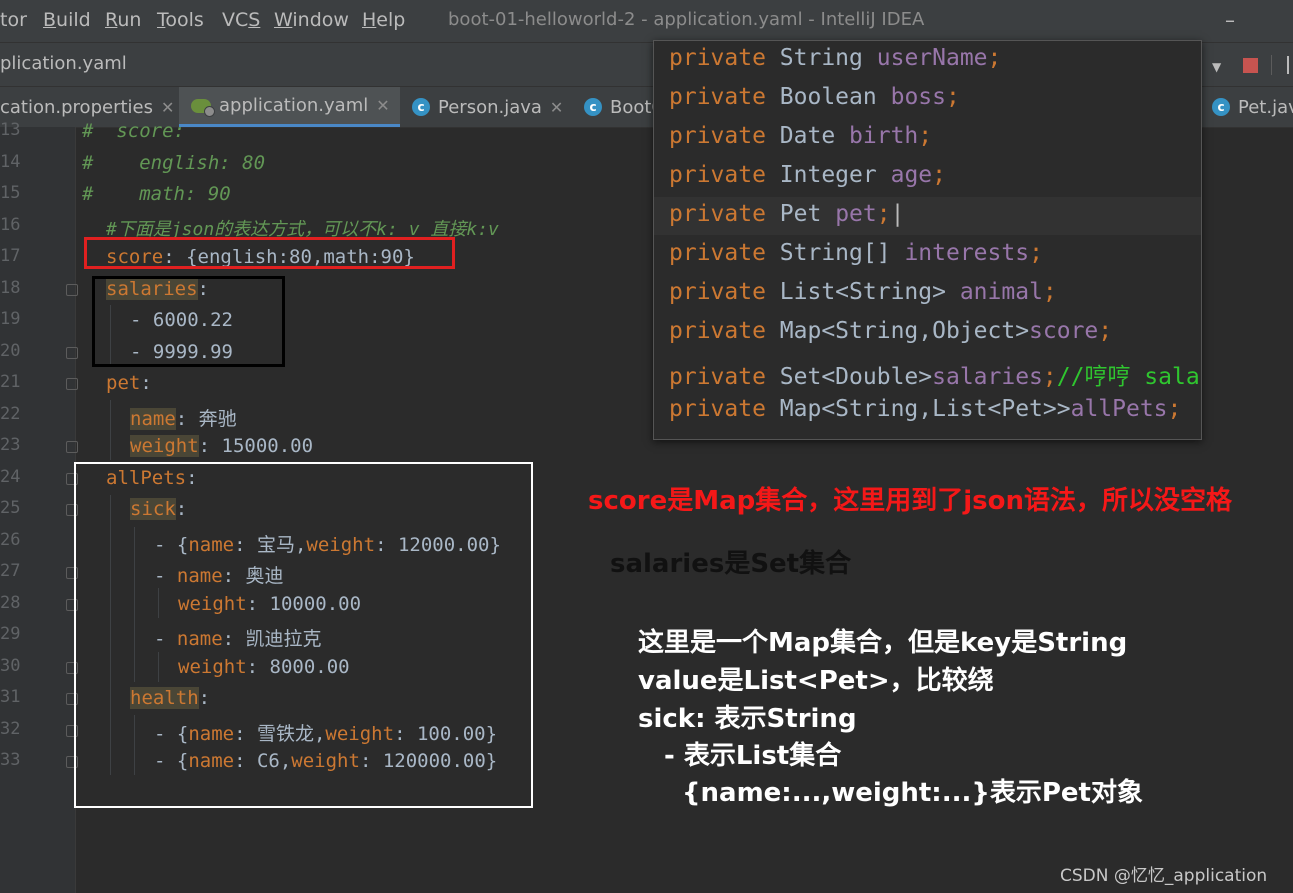  I want to click on mnemonic-letter: W, so click(283, 20).